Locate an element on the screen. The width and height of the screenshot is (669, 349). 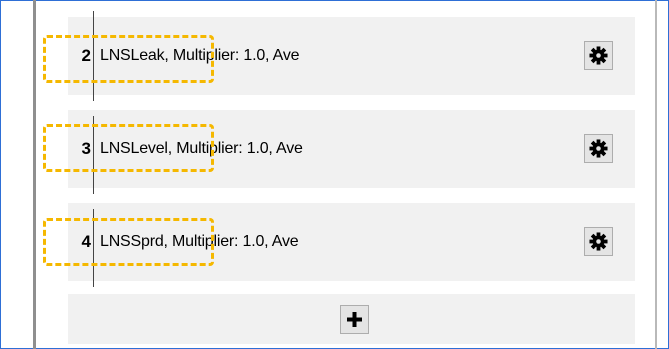
add-button is located at coordinates (354, 319).